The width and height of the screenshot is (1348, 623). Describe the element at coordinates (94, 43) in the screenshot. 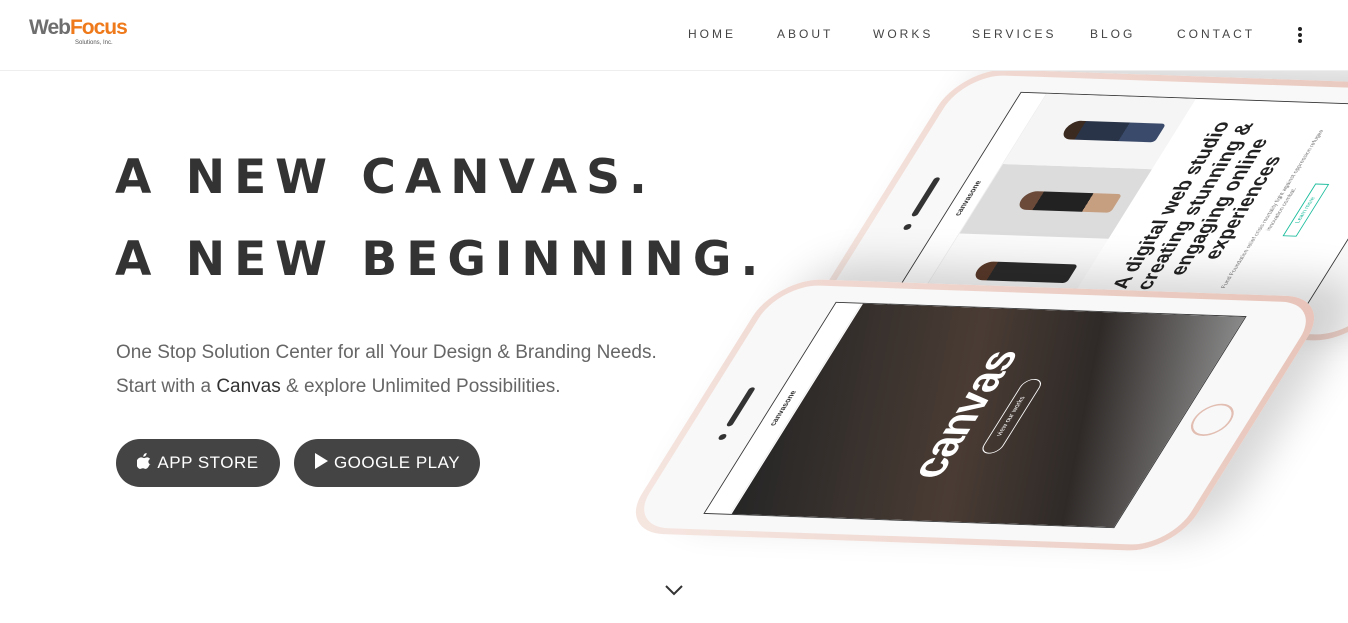

I see `logo-subtitle: Solutions, Inc.` at that location.